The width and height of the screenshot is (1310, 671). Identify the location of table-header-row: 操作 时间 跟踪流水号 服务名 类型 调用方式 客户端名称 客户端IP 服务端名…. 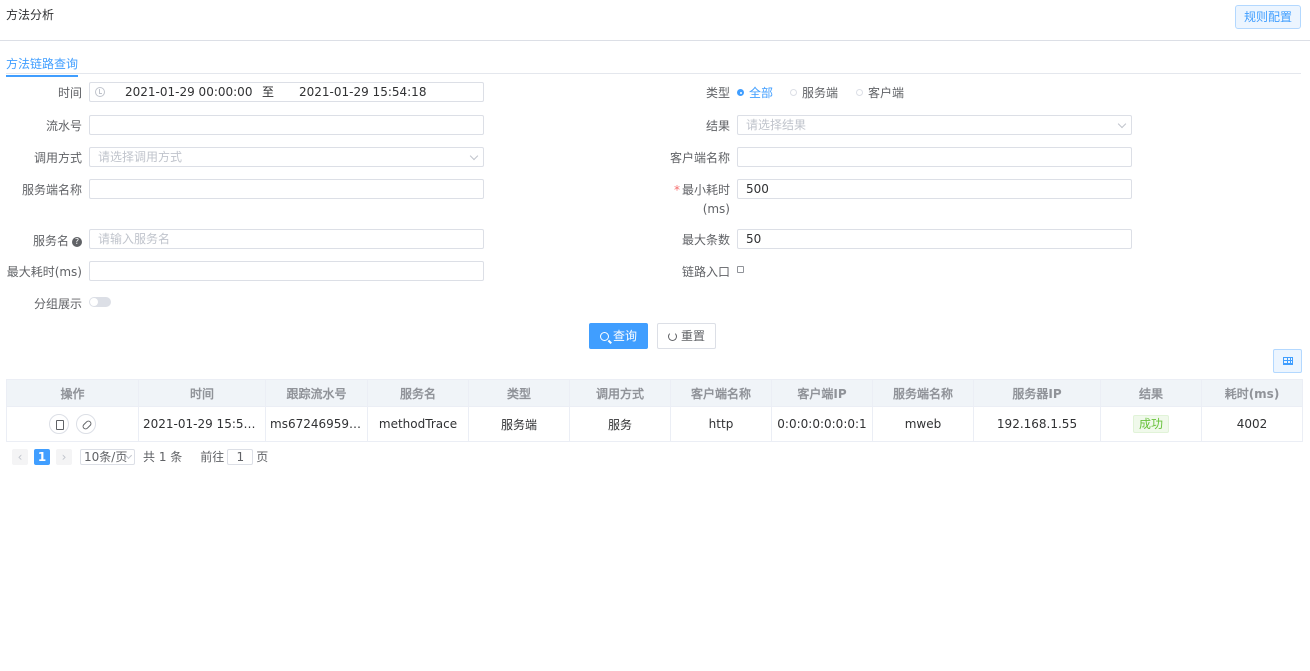
(654, 393).